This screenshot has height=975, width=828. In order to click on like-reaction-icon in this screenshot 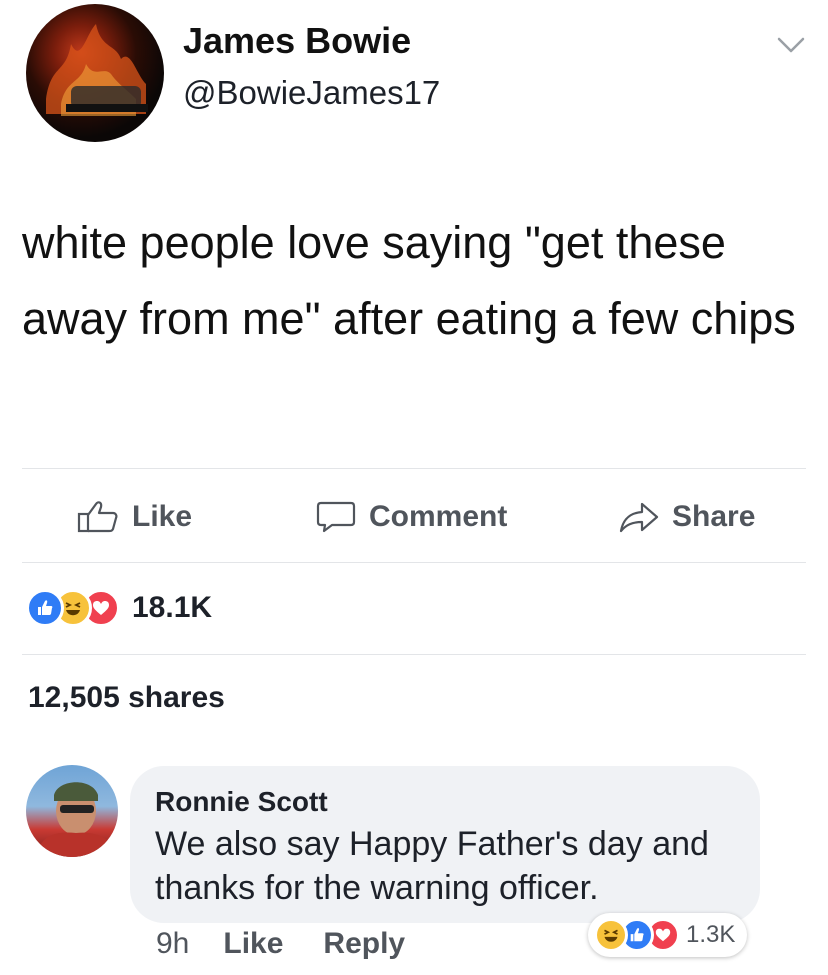, I will do `click(45, 608)`.